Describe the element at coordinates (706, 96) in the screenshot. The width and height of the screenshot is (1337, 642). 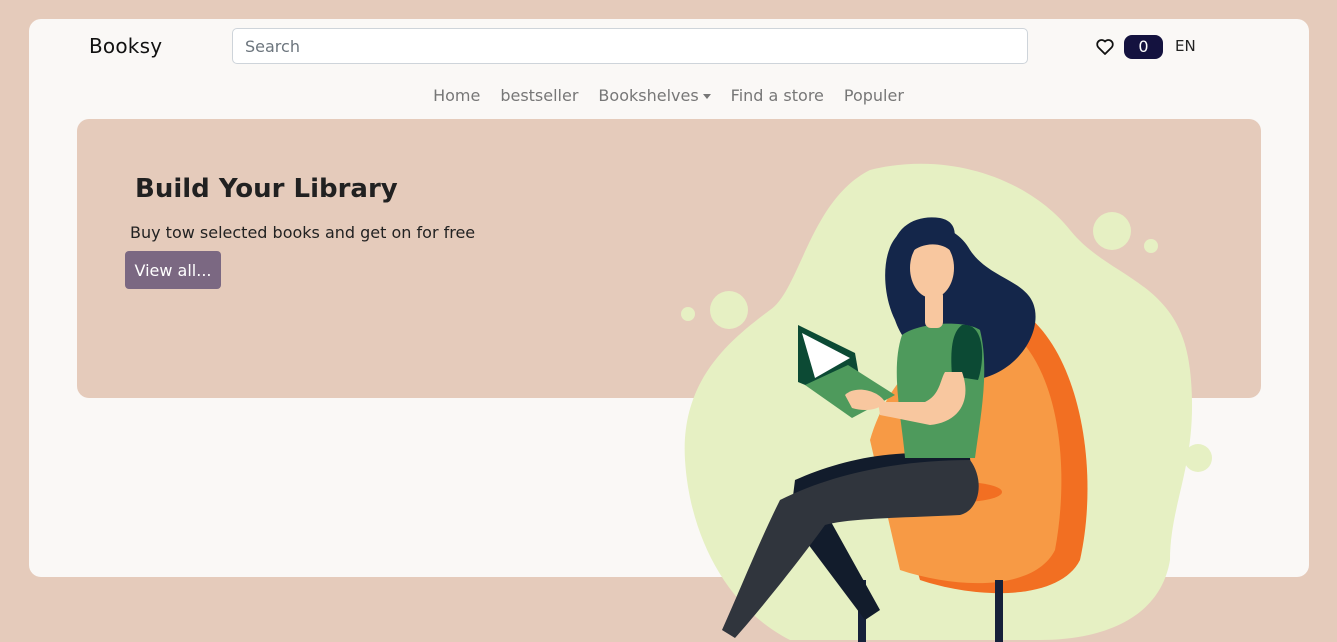
I see `chevron-down-icon` at that location.